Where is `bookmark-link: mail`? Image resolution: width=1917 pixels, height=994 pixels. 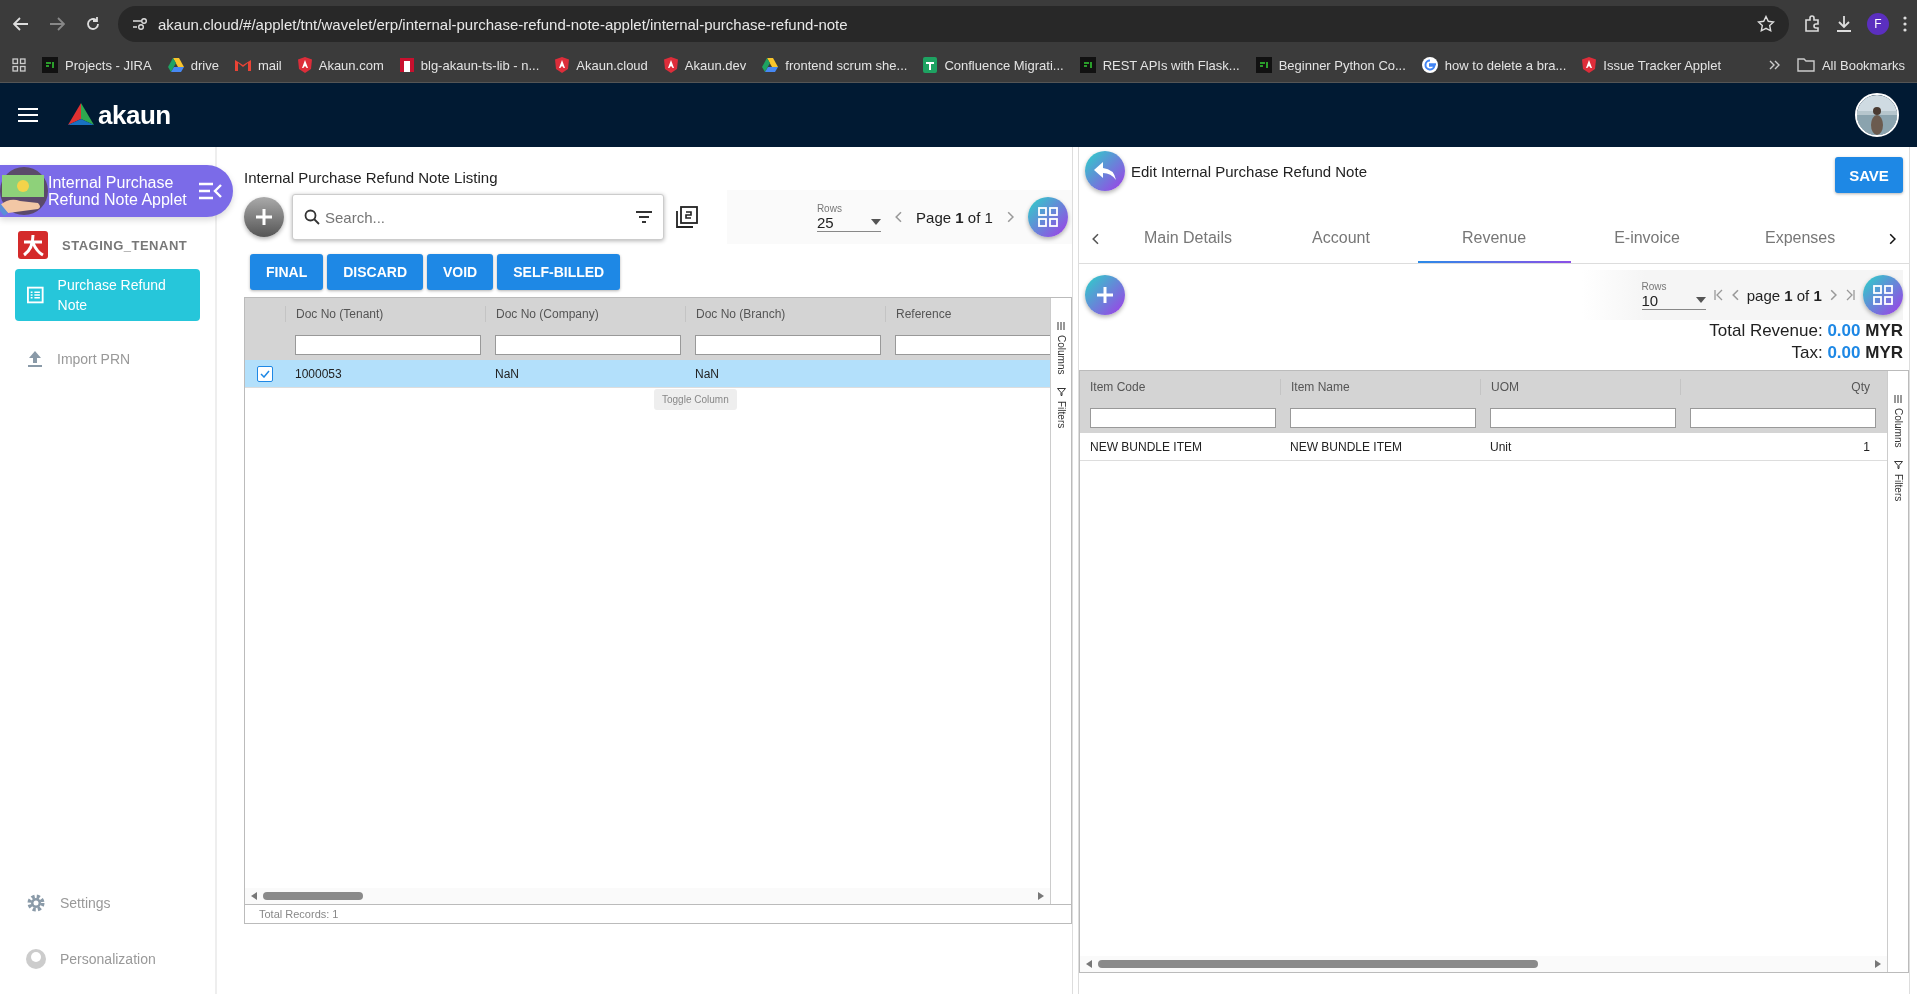 bookmark-link: mail is located at coordinates (258, 65).